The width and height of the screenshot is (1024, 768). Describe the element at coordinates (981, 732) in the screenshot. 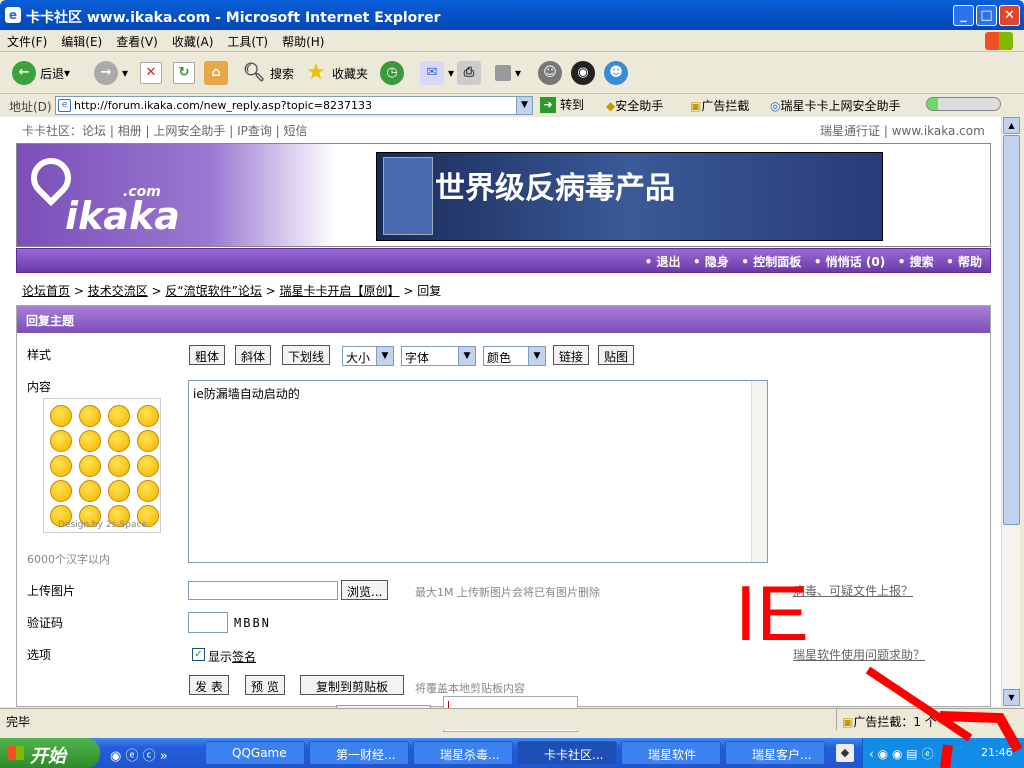

I see `annotation-circle-icon` at that location.